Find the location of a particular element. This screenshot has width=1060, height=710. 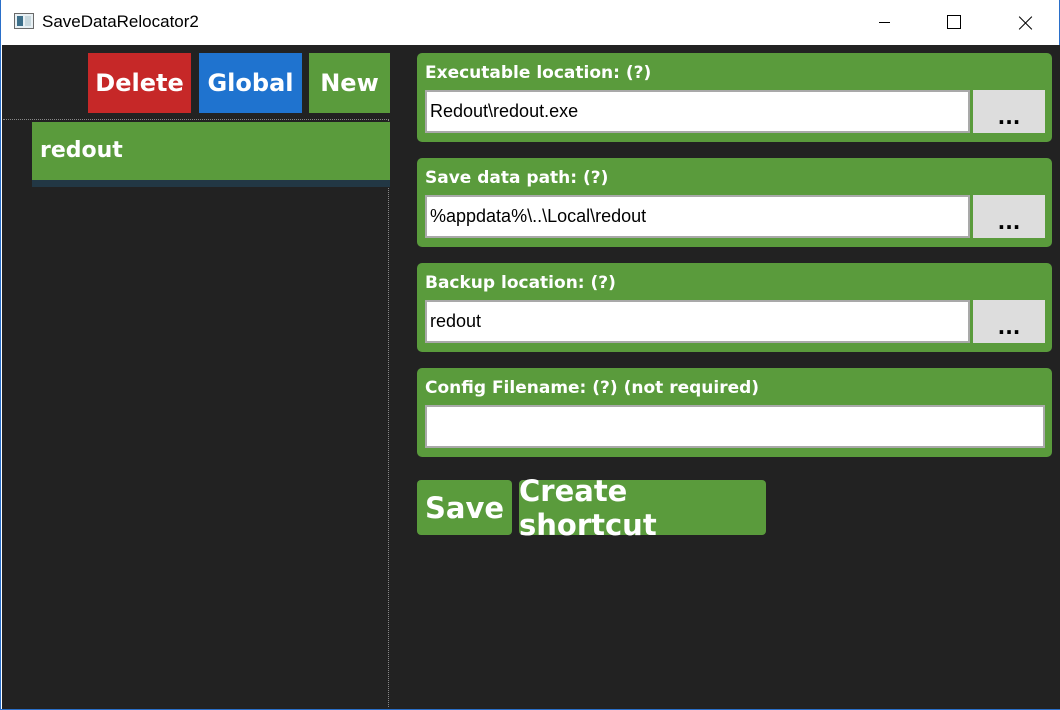

list-item-underline is located at coordinates (211, 183).